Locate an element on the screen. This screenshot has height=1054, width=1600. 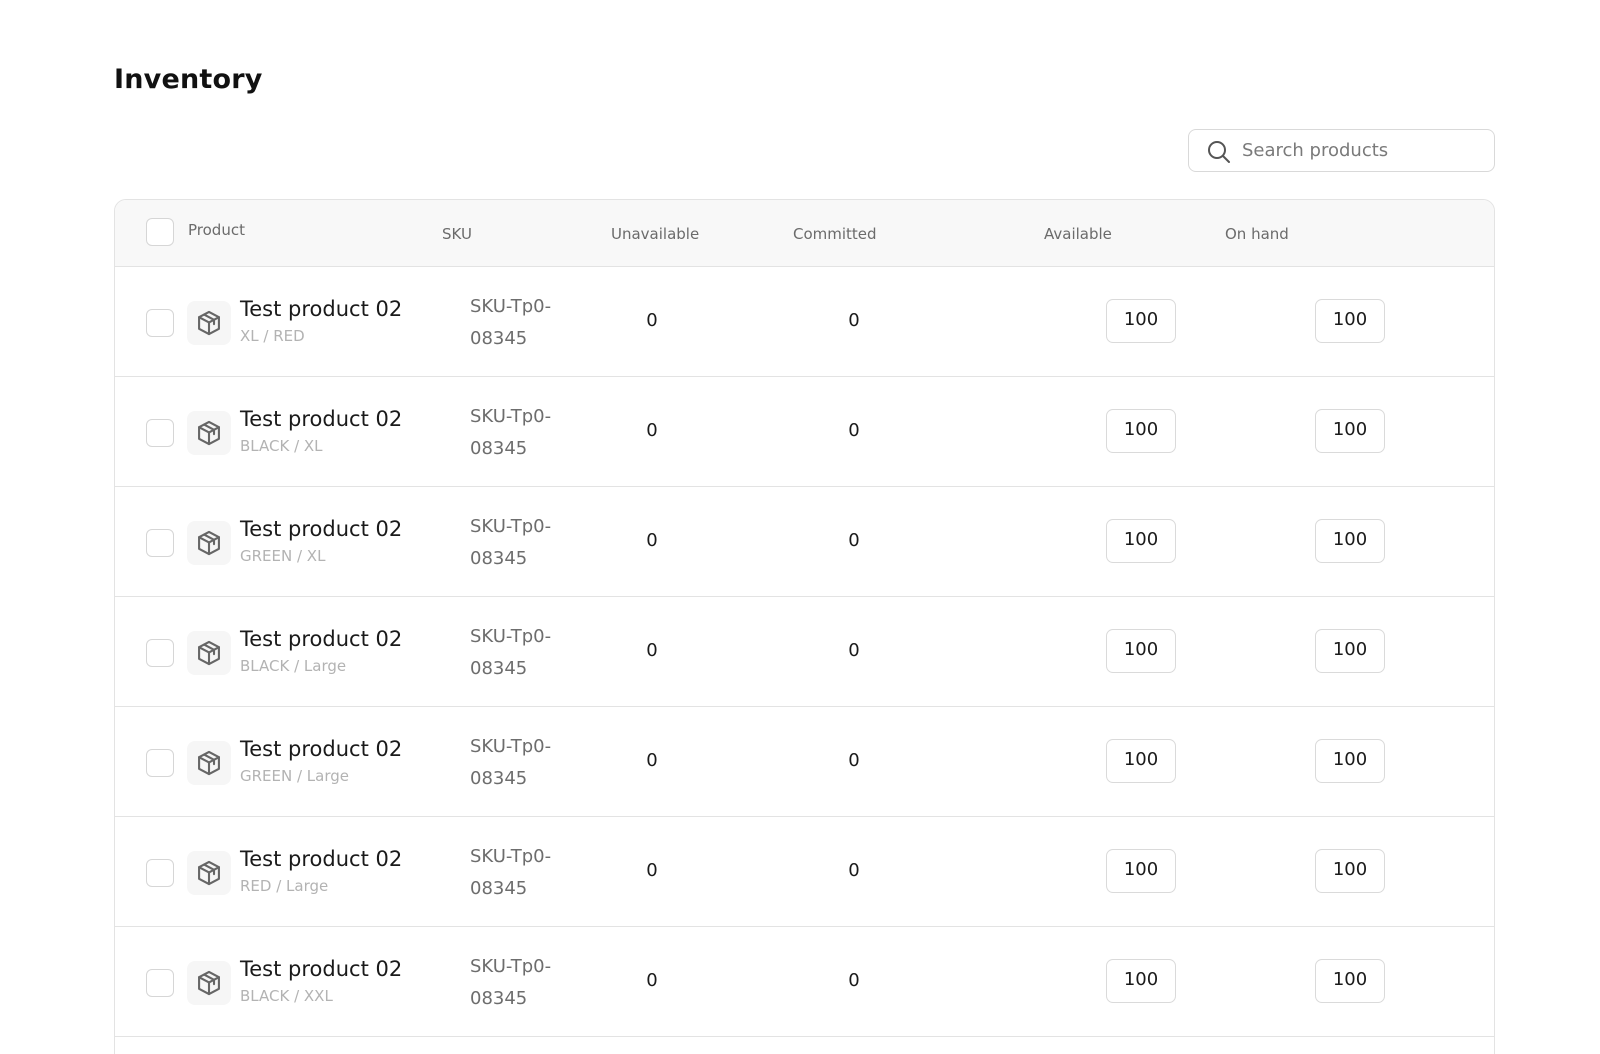
product-variant: GREEN / Large is located at coordinates (295, 776).